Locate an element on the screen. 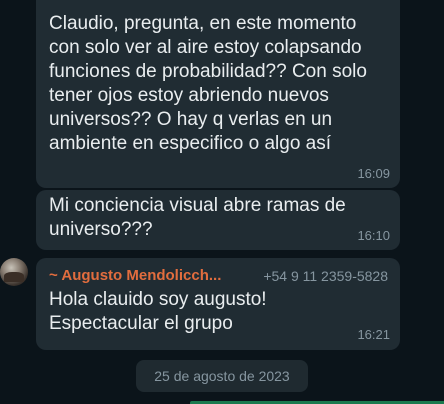  message-timestamp: 16:21 is located at coordinates (373, 334).